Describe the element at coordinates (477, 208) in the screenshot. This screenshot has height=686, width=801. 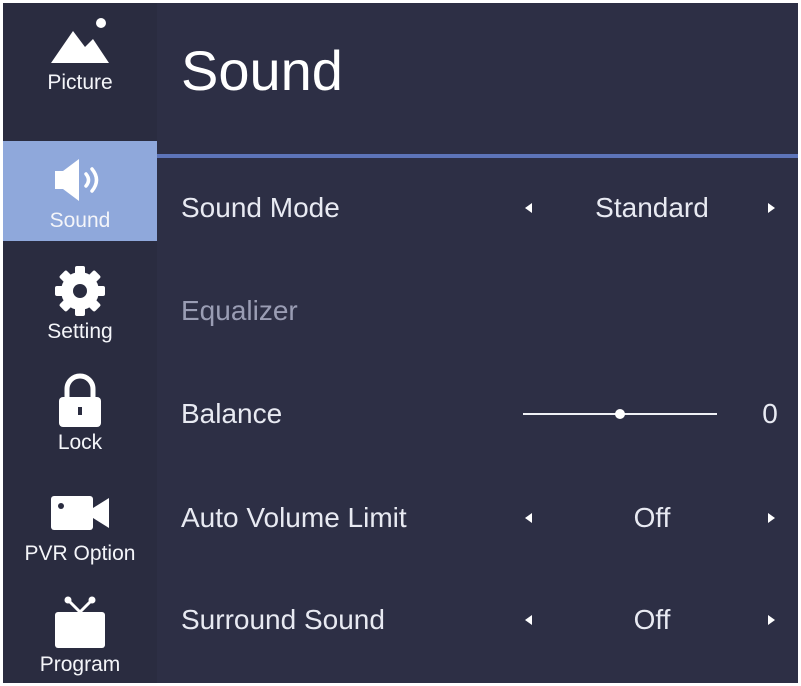
I see `sound-mode-row: Sound Mode Standard` at that location.